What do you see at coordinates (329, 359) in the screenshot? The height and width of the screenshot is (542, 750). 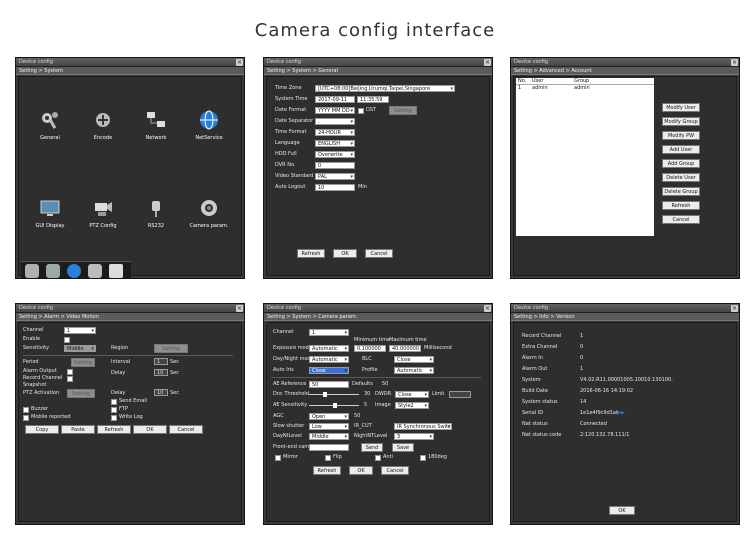 I see `day-night-mode-select: Automatic` at bounding box center [329, 359].